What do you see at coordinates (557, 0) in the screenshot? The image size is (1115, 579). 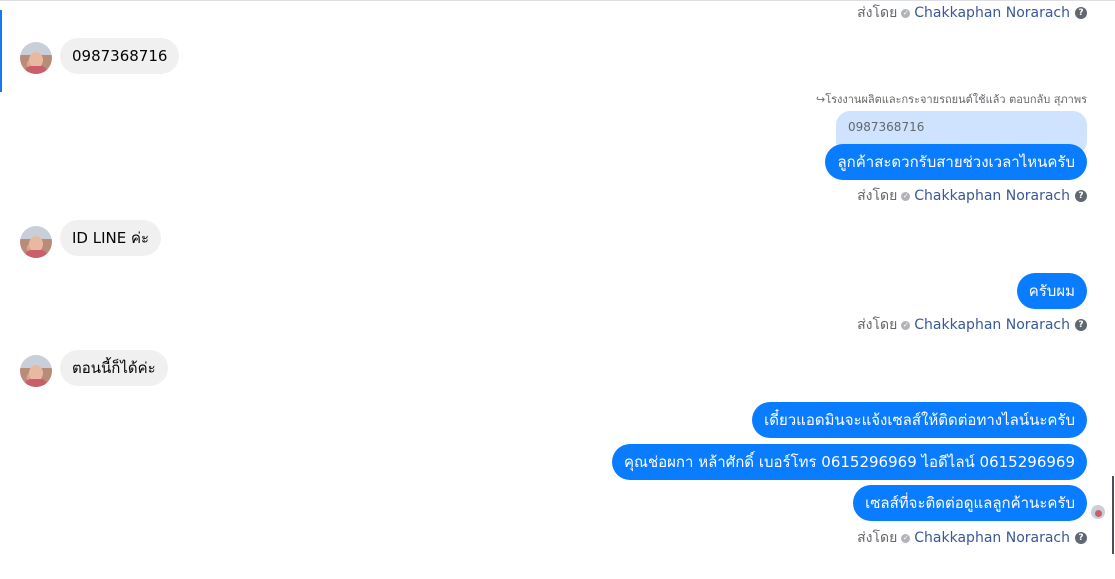 I see `top-divider` at bounding box center [557, 0].